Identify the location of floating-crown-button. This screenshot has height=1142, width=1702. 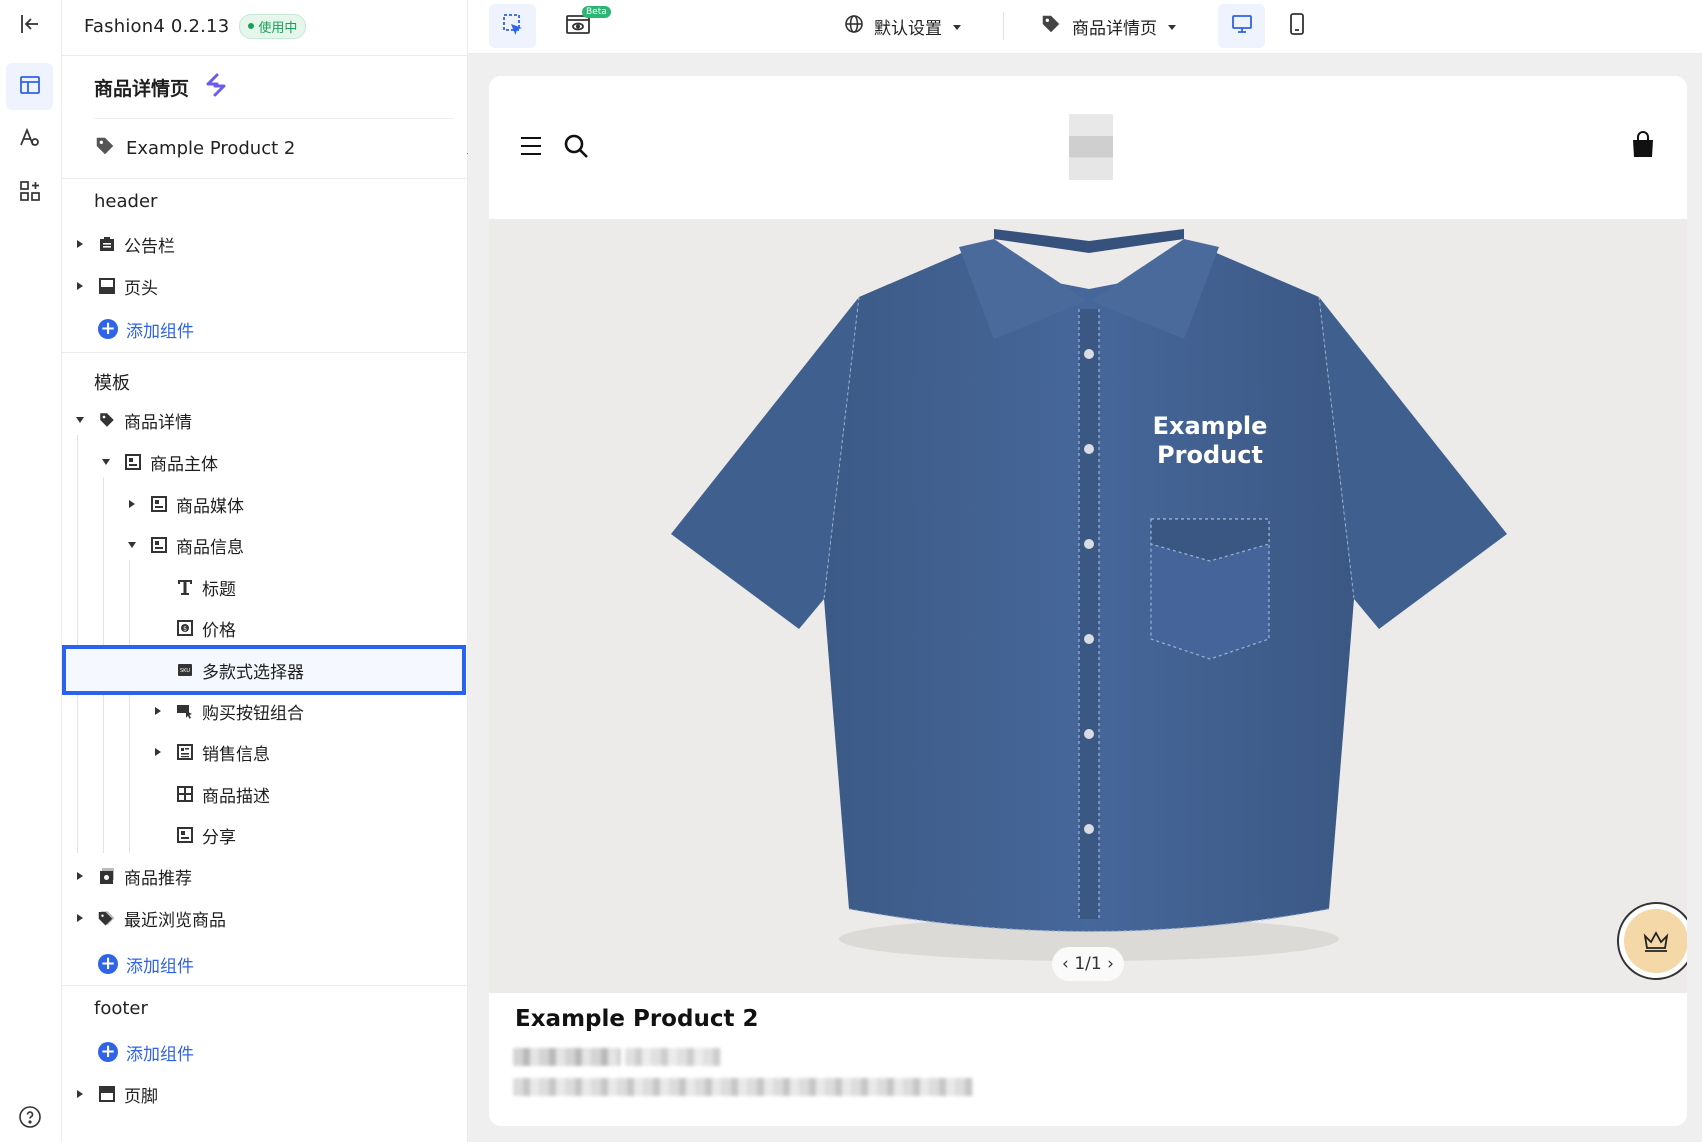
(1652, 941).